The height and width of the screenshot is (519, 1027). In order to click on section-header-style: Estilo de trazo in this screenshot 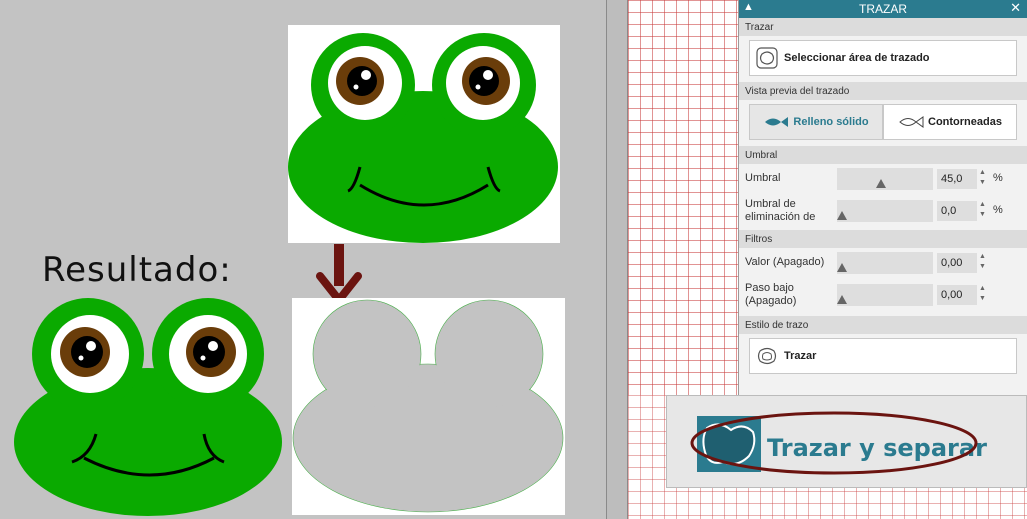, I will do `click(883, 325)`.